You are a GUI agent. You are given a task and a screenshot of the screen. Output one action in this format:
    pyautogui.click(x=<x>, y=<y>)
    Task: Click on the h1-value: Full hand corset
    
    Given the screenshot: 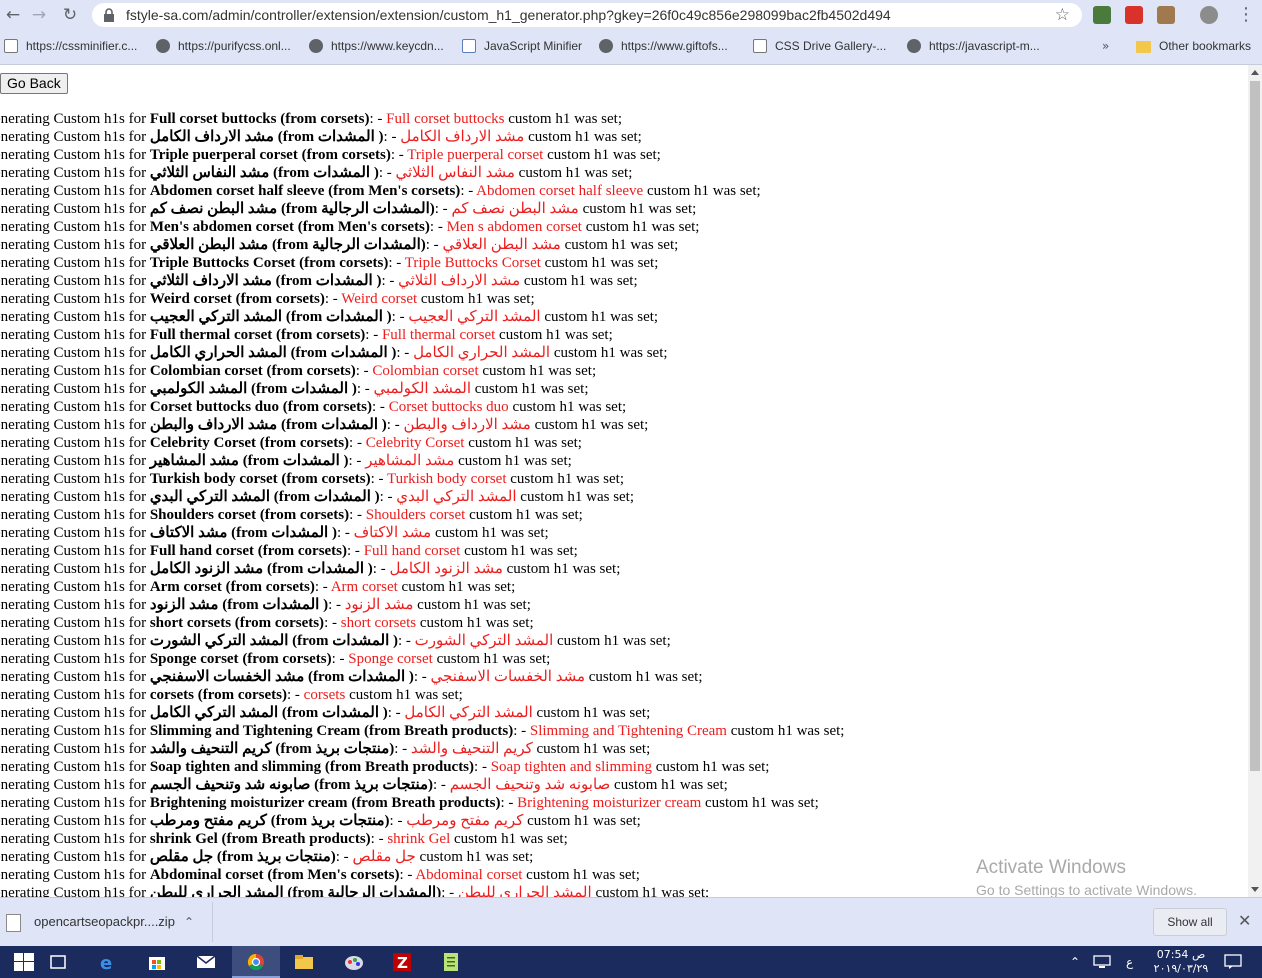 What is the action you would take?
    pyautogui.click(x=412, y=551)
    